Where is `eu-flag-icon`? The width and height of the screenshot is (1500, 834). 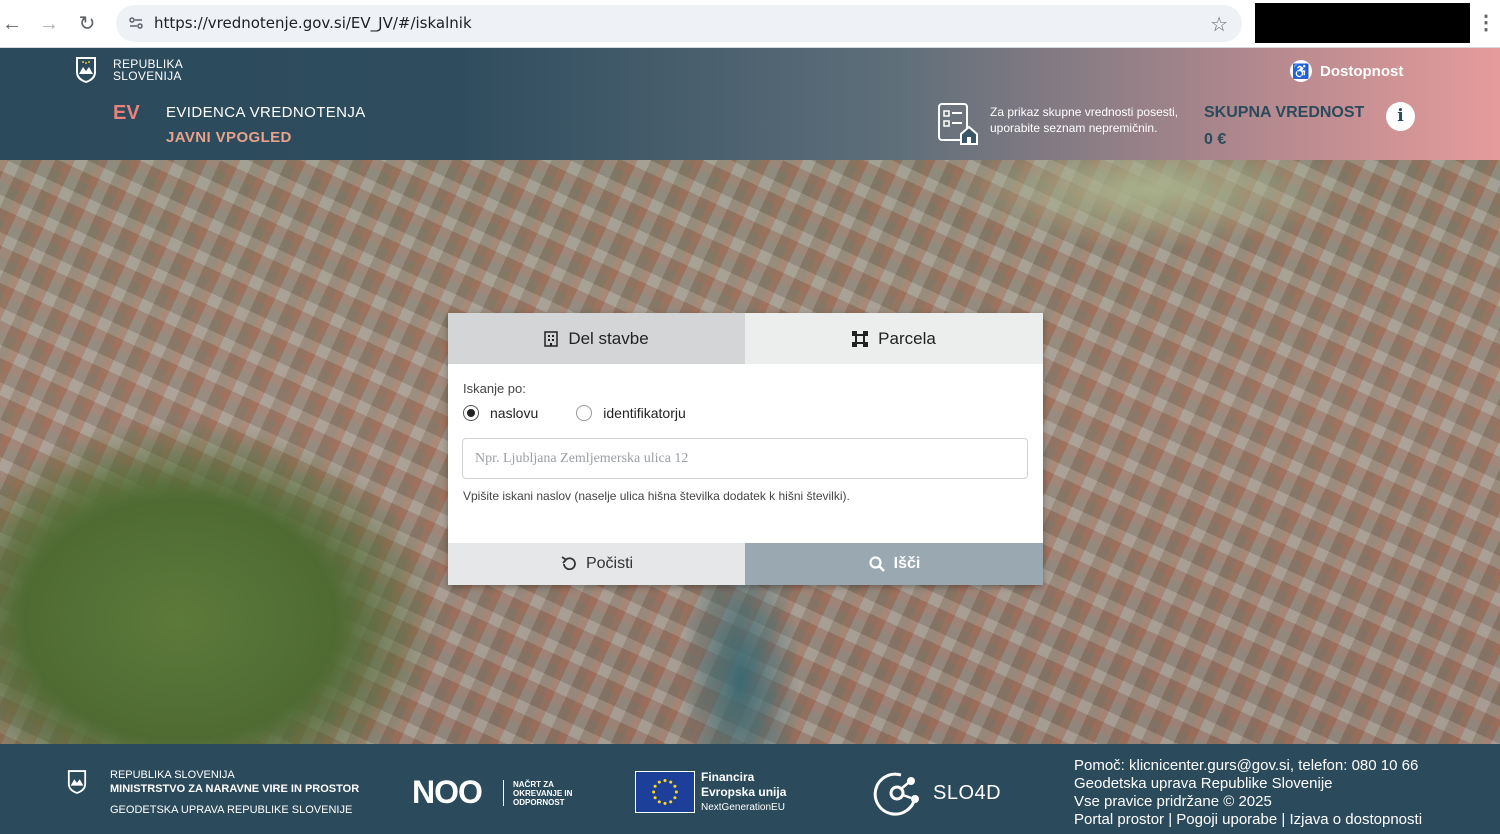
eu-flag-icon is located at coordinates (665, 792).